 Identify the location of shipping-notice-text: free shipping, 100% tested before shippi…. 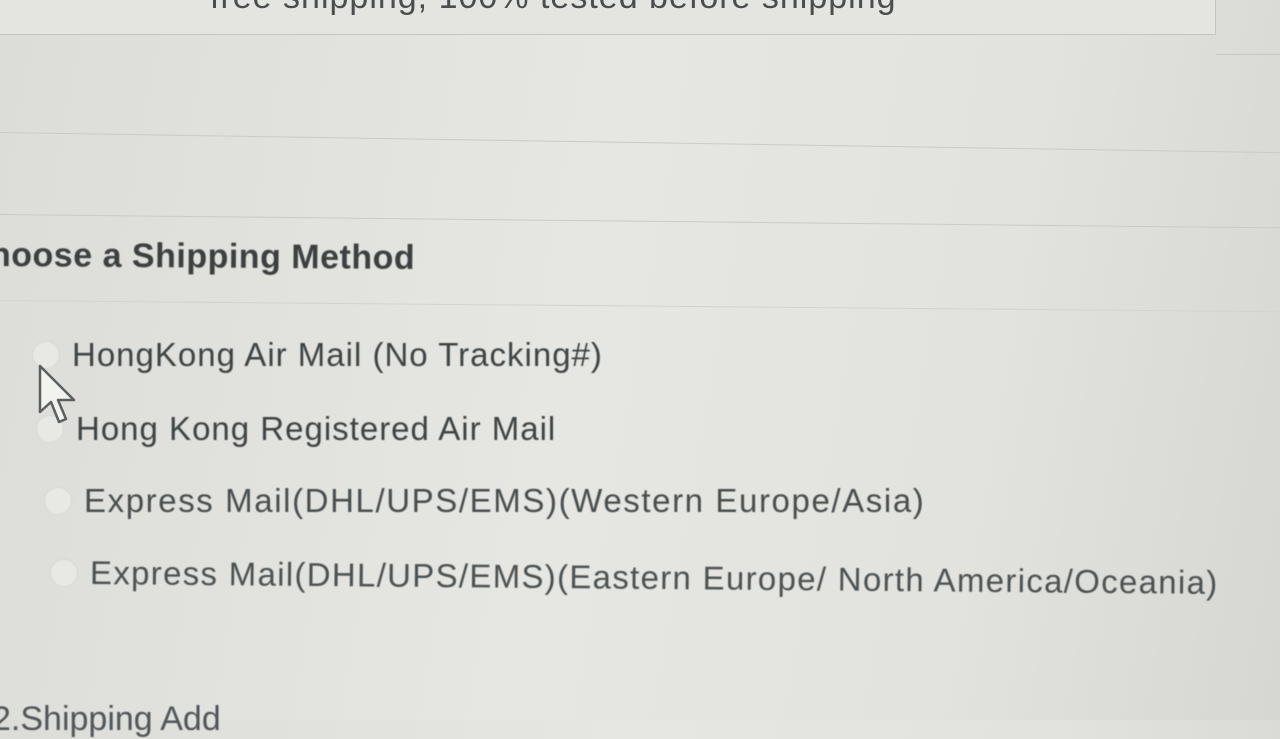
(553, 8).